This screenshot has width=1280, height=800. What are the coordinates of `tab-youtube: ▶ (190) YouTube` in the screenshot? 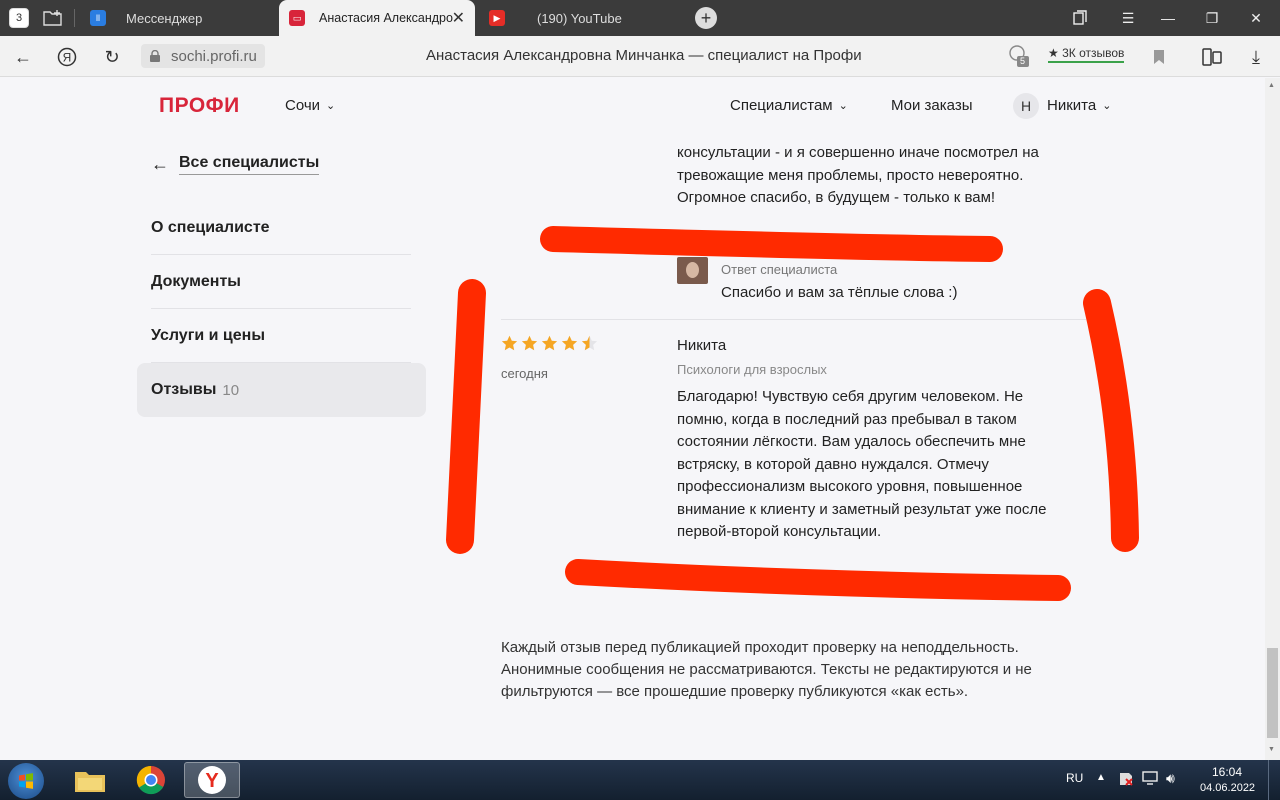 It's located at (579, 18).